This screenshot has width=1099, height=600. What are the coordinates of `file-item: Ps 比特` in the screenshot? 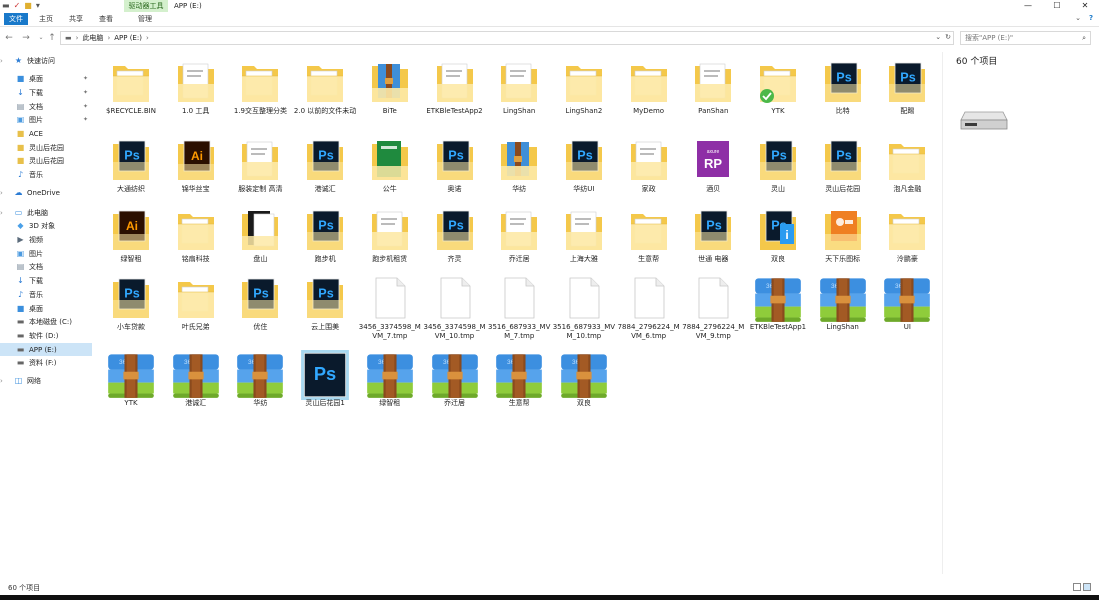 It's located at (843, 87).